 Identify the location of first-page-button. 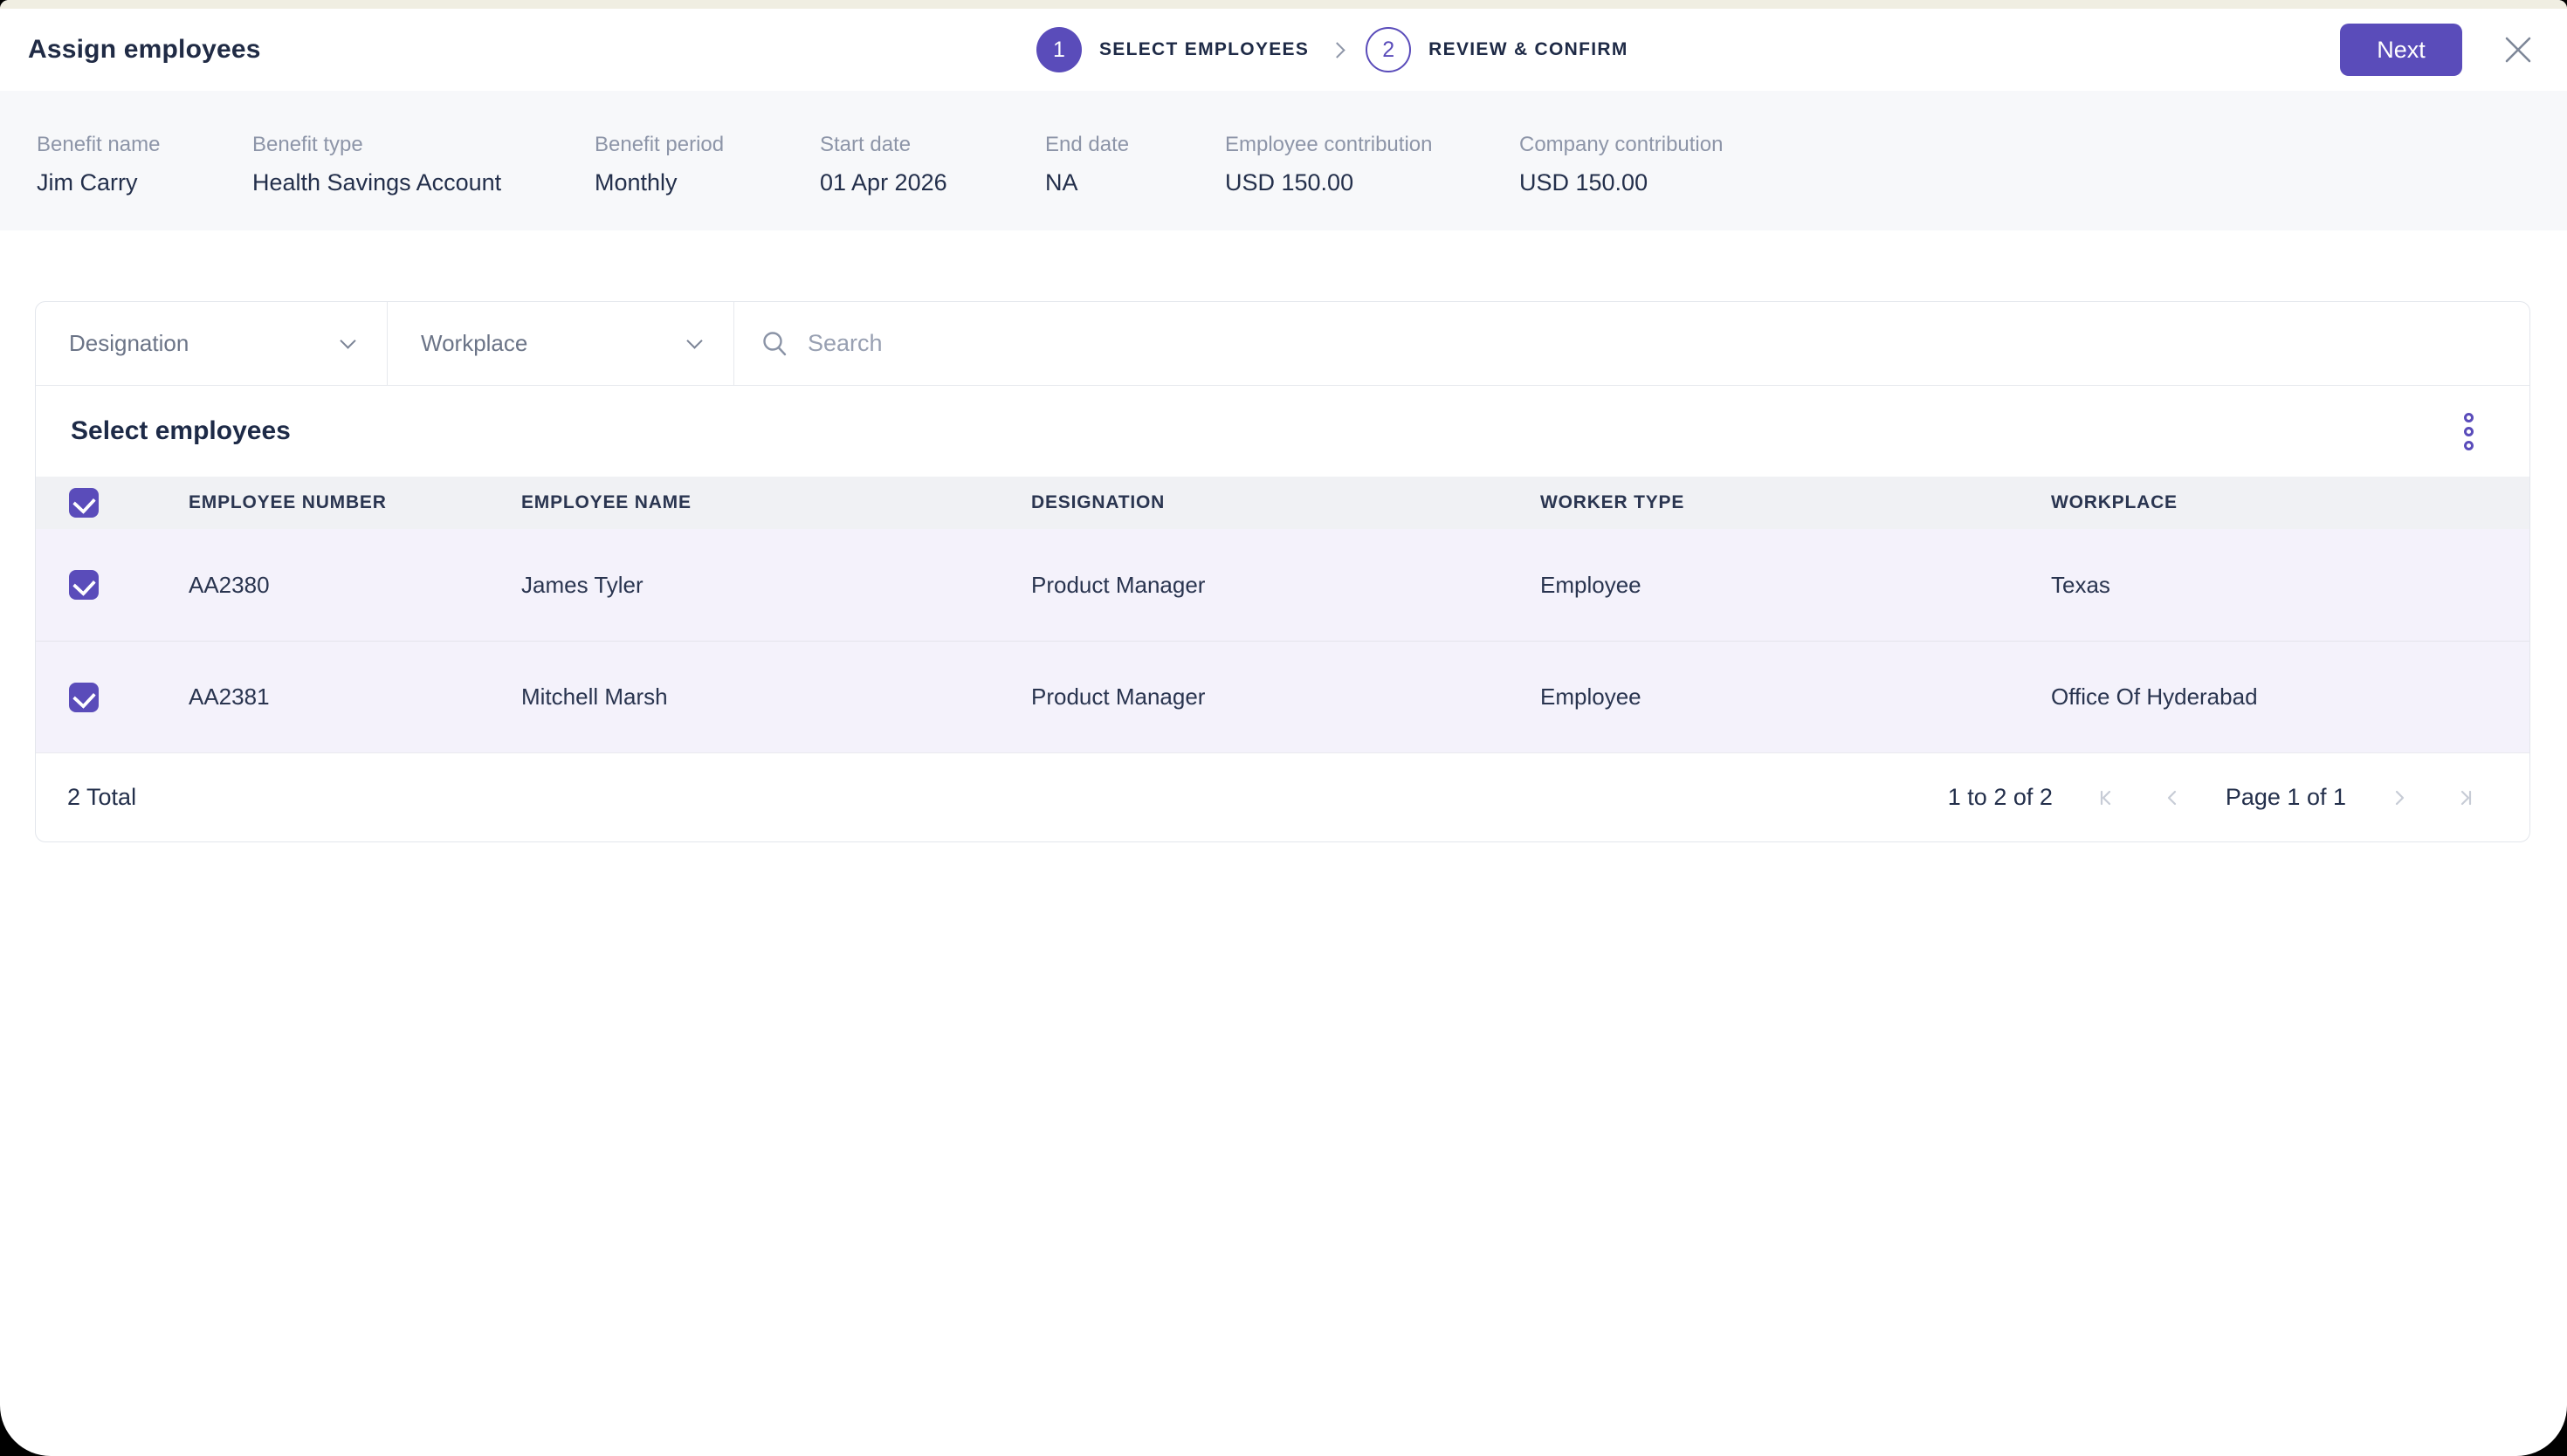
(2106, 798).